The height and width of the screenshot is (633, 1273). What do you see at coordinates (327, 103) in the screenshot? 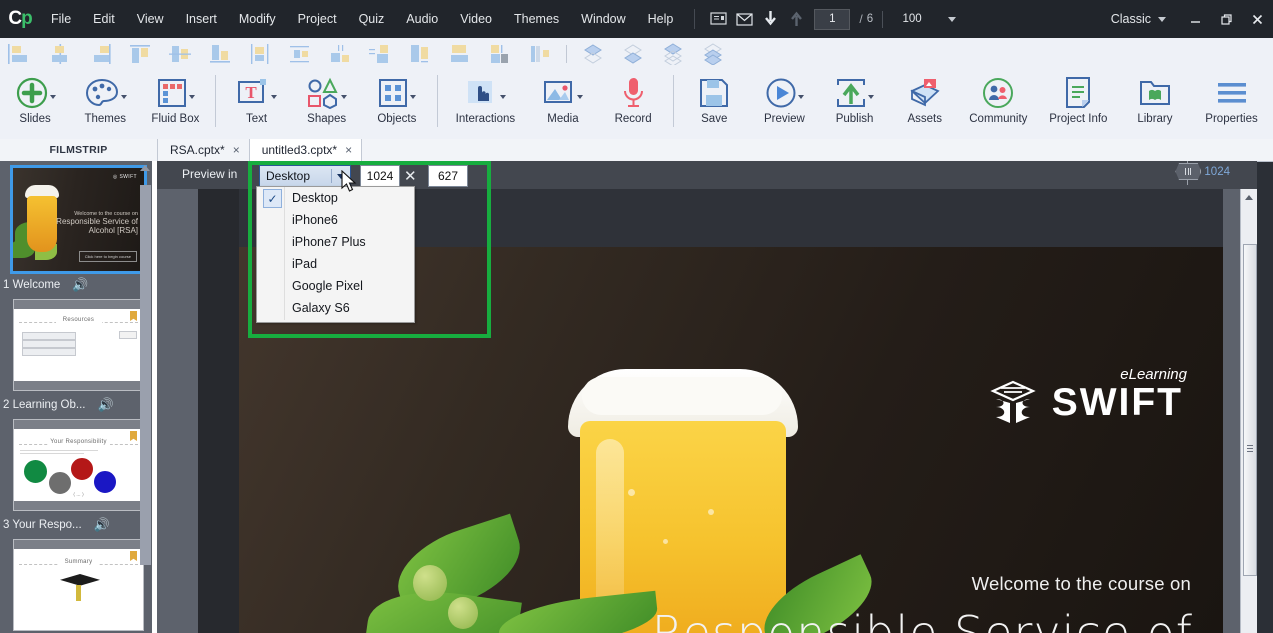
I see `ribbon-shapes-button: Shapes` at bounding box center [327, 103].